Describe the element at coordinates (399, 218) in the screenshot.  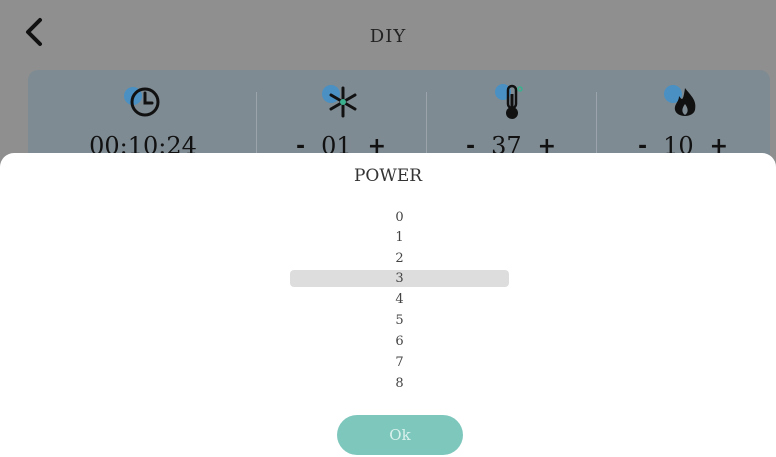
I see `picker-option: 0` at that location.